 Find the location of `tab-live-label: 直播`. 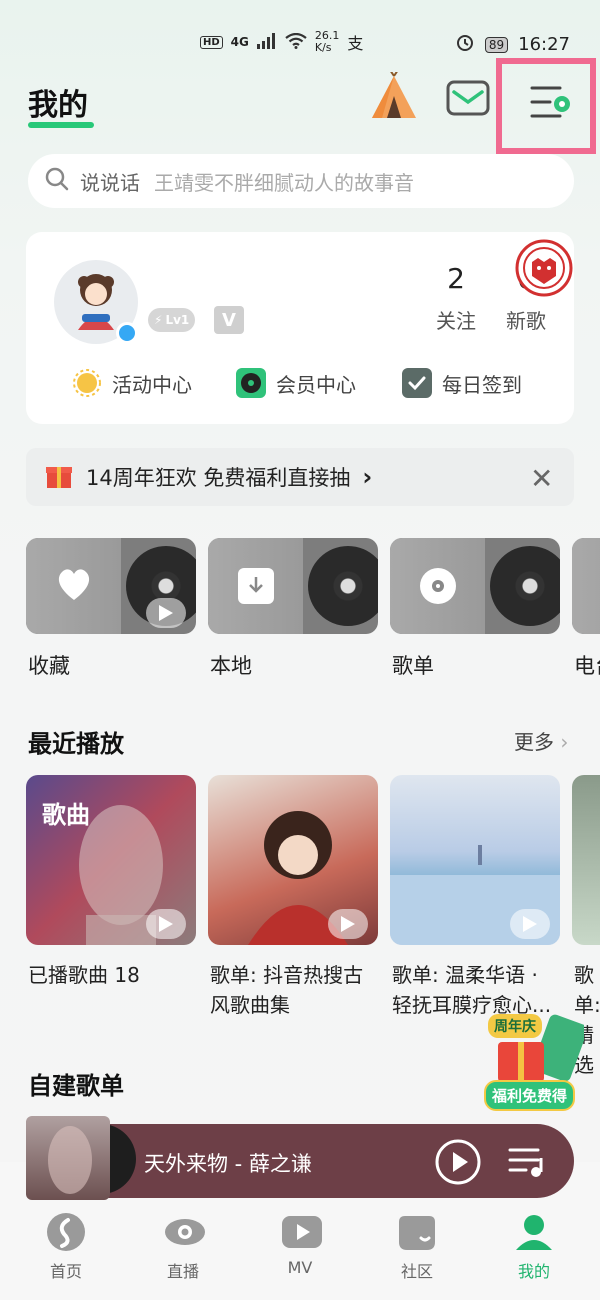

tab-live-label: 直播 is located at coordinates (182, 1271).